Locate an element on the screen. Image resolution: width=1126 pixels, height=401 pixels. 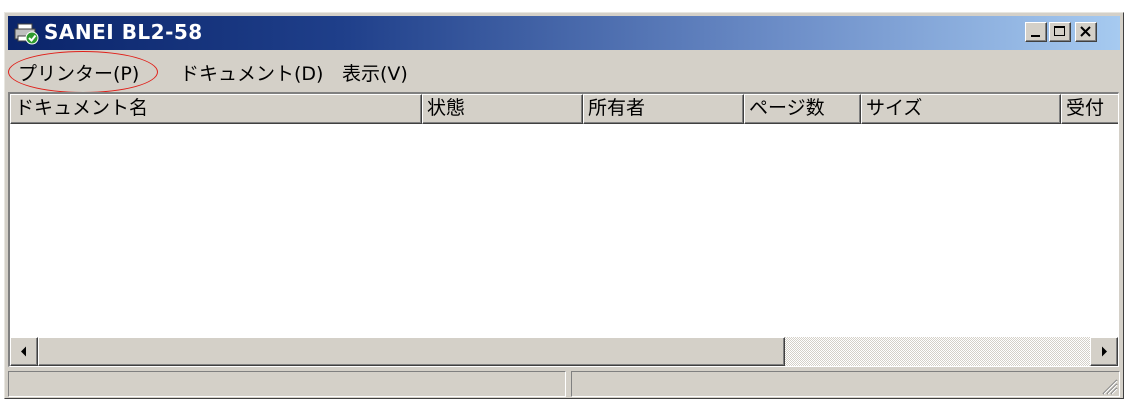
title-bar: SANEI BL2-58 is located at coordinates (564, 33).